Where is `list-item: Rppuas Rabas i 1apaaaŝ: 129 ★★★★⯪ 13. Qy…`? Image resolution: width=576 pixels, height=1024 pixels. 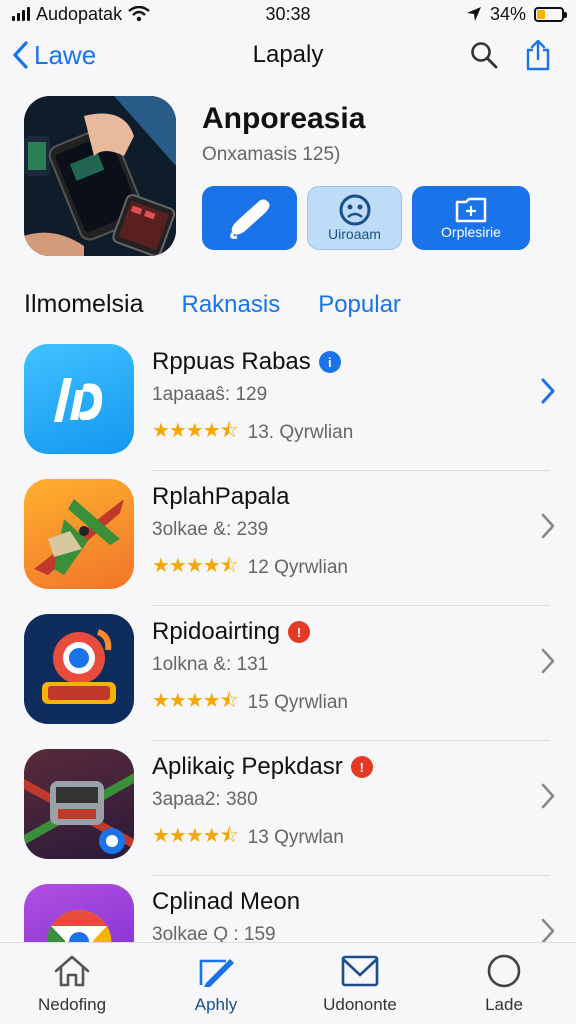 list-item: Rppuas Rabas i 1apaaaŝ: 129 ★★★★⯪ 13. Qy… is located at coordinates (288, 403).